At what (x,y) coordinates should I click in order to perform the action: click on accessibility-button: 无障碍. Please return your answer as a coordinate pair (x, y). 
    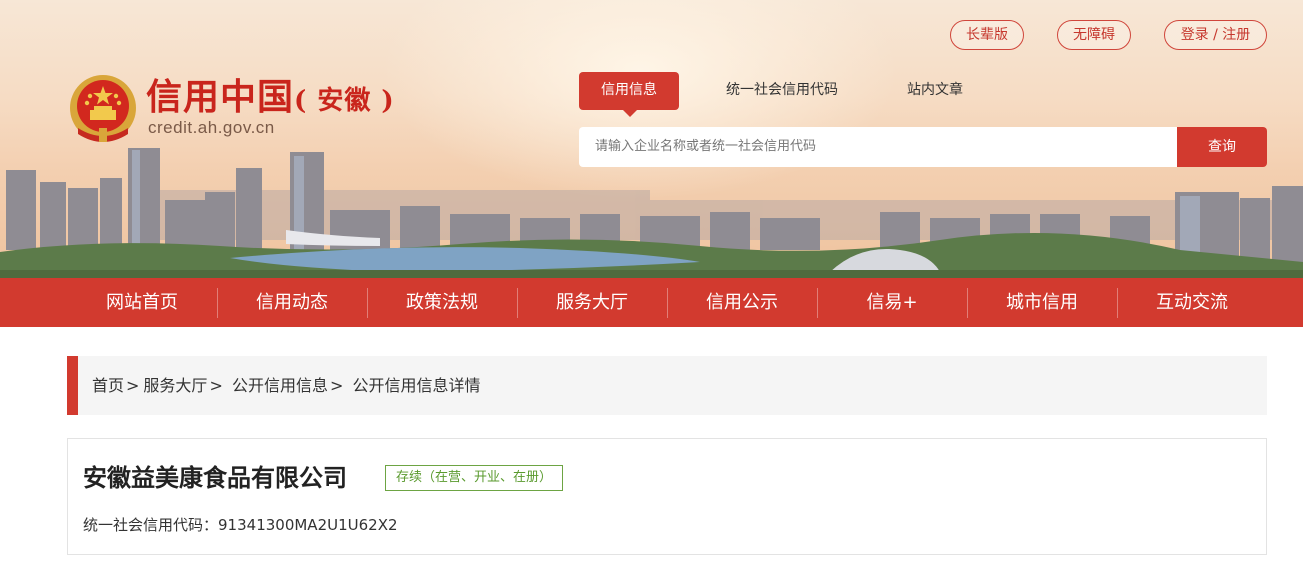
    Looking at the image, I should click on (1094, 35).